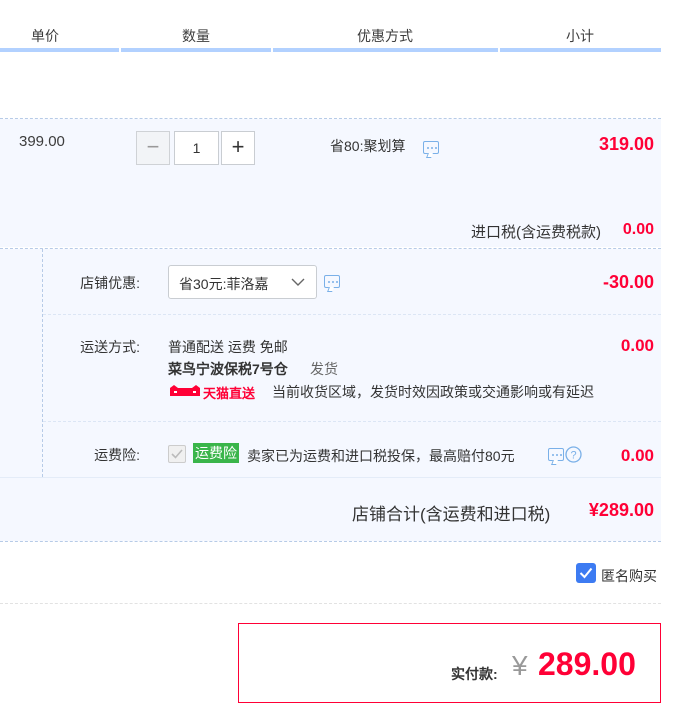 The height and width of the screenshot is (703, 684). Describe the element at coordinates (628, 282) in the screenshot. I see `coupon-value: -30.00` at that location.